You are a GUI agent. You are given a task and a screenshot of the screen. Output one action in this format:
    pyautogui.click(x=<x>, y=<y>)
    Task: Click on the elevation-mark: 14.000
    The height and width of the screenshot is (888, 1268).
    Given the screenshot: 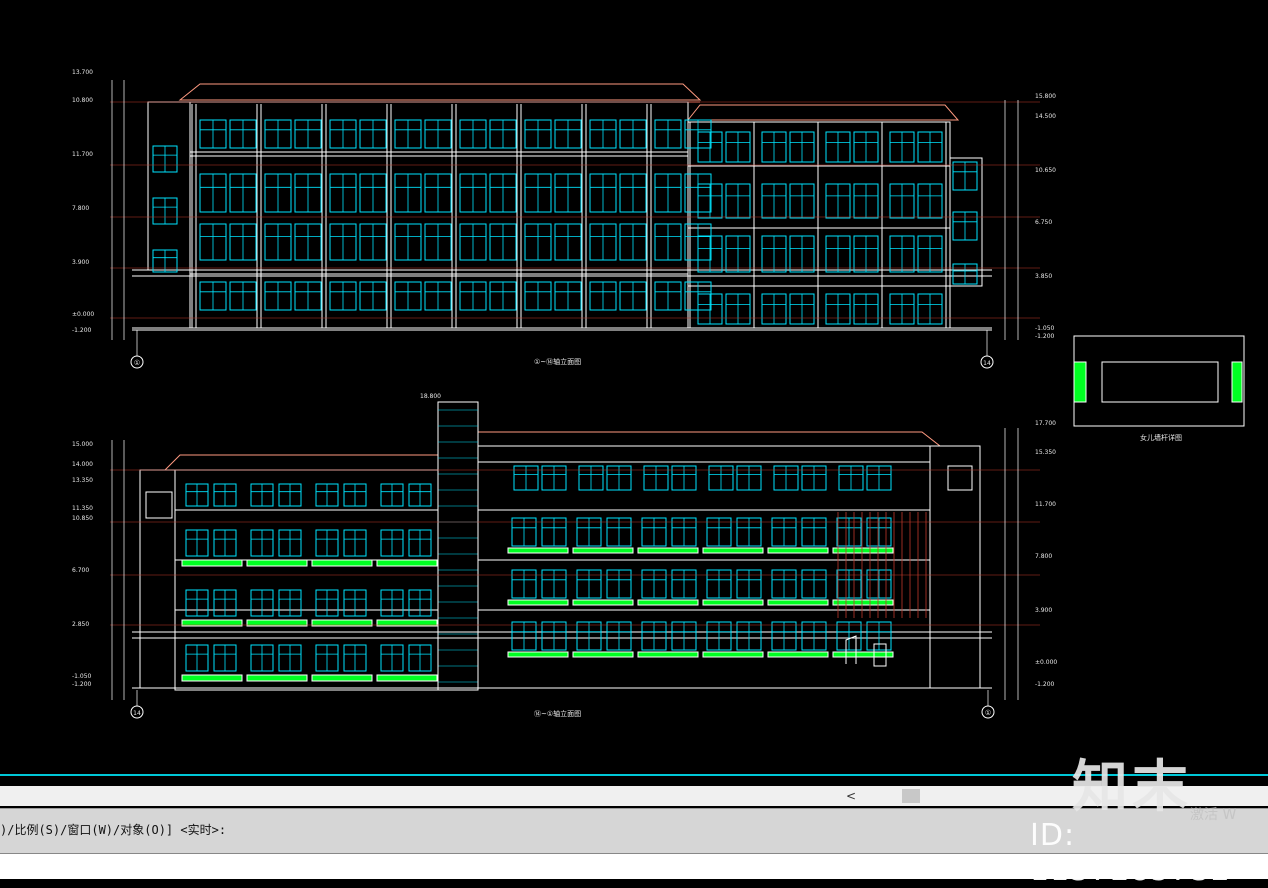 What is the action you would take?
    pyautogui.click(x=82, y=464)
    